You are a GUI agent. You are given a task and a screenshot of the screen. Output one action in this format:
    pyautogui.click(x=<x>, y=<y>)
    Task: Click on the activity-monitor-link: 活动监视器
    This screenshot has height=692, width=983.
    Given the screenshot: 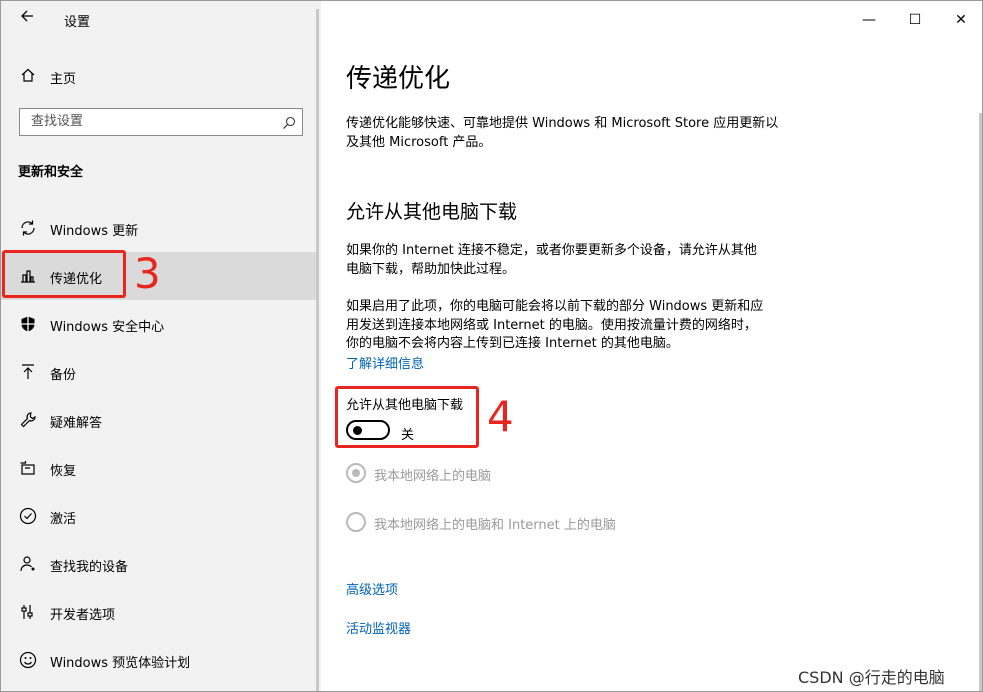 What is the action you would take?
    pyautogui.click(x=378, y=627)
    